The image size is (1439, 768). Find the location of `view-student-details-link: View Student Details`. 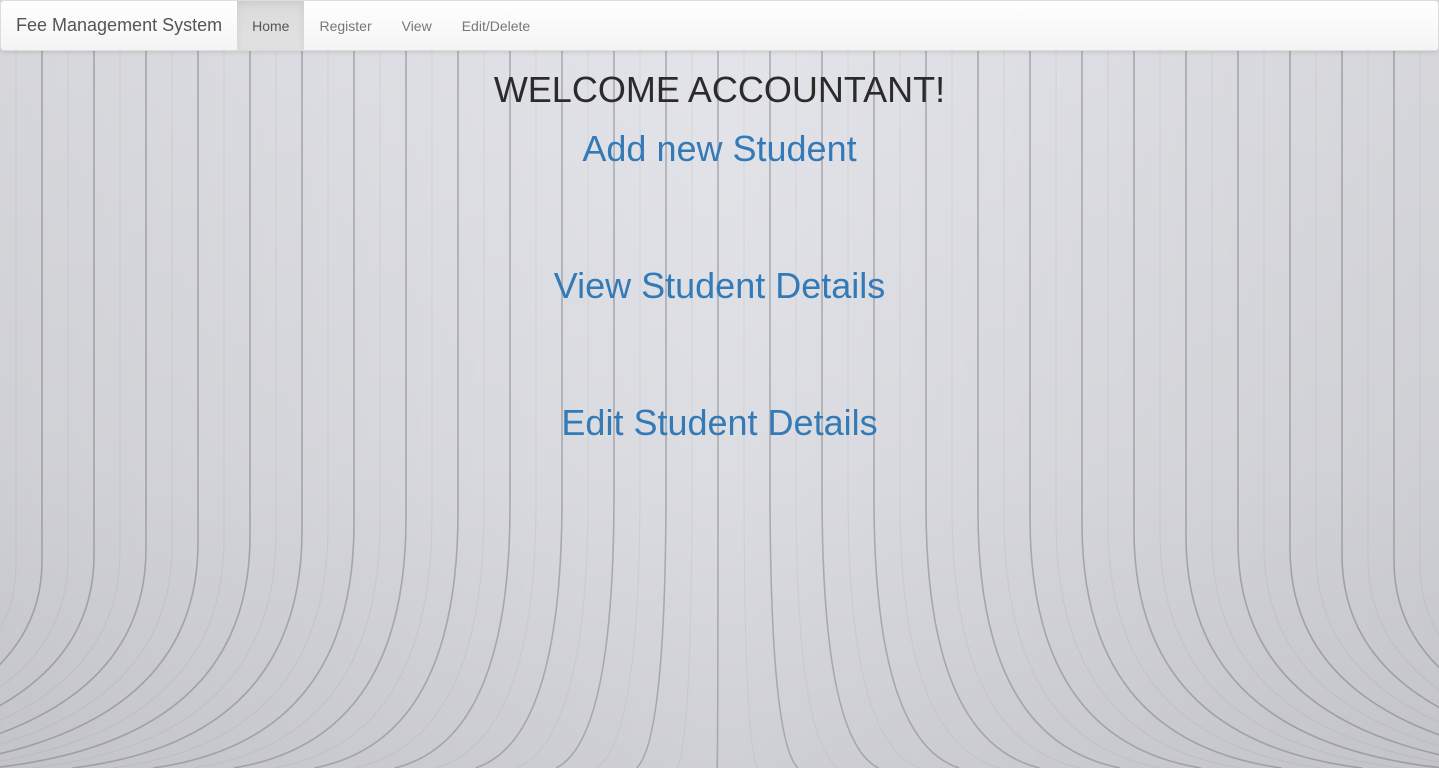

view-student-details-link: View Student Details is located at coordinates (720, 286).